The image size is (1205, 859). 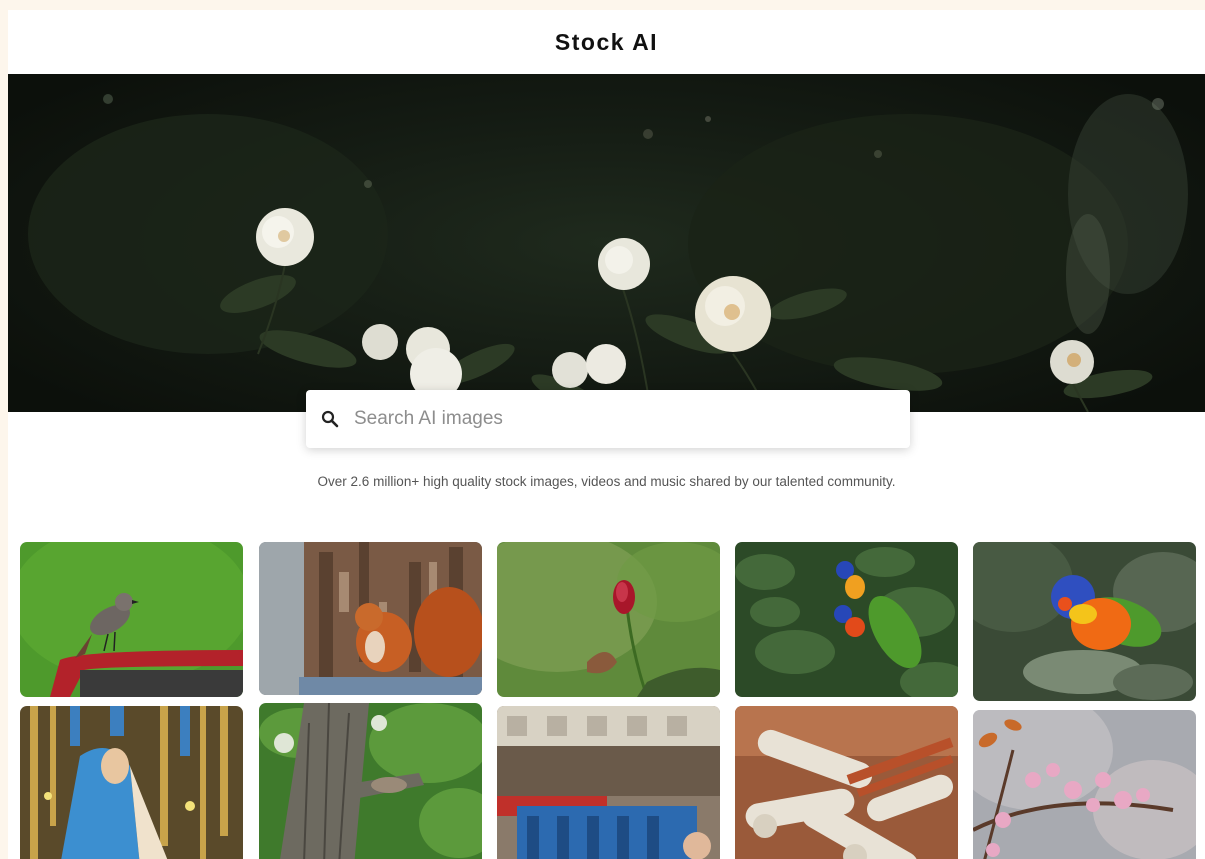 What do you see at coordinates (614, 419) in the screenshot?
I see `search-input` at bounding box center [614, 419].